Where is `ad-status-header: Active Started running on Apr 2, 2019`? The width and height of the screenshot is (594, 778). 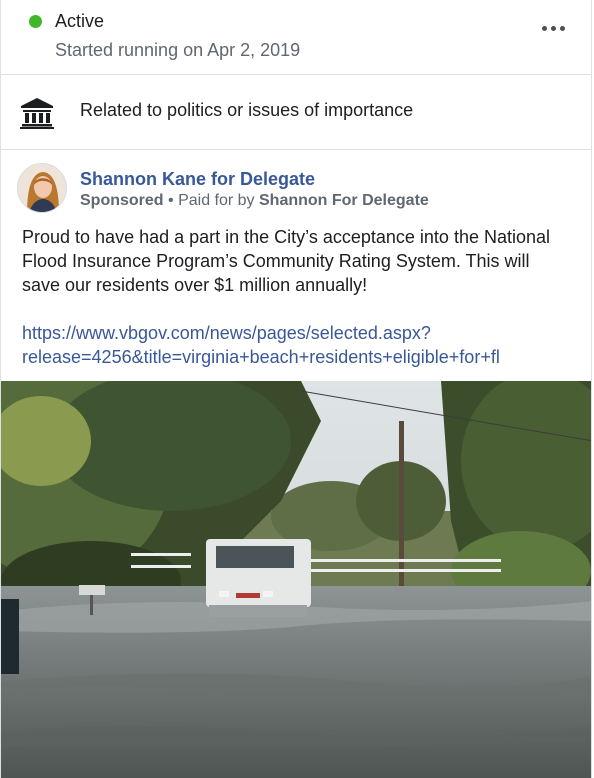 ad-status-header: Active Started running on Apr 2, 2019 is located at coordinates (296, 37).